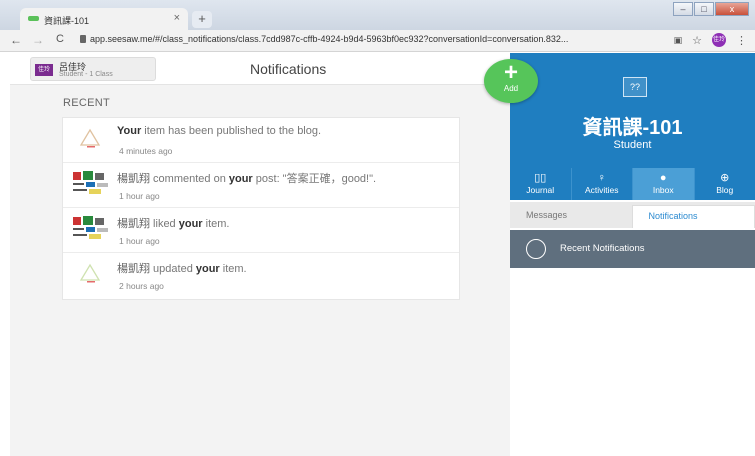 This screenshot has width=755, height=456. I want to click on chat-icon: ●, so click(663, 178).